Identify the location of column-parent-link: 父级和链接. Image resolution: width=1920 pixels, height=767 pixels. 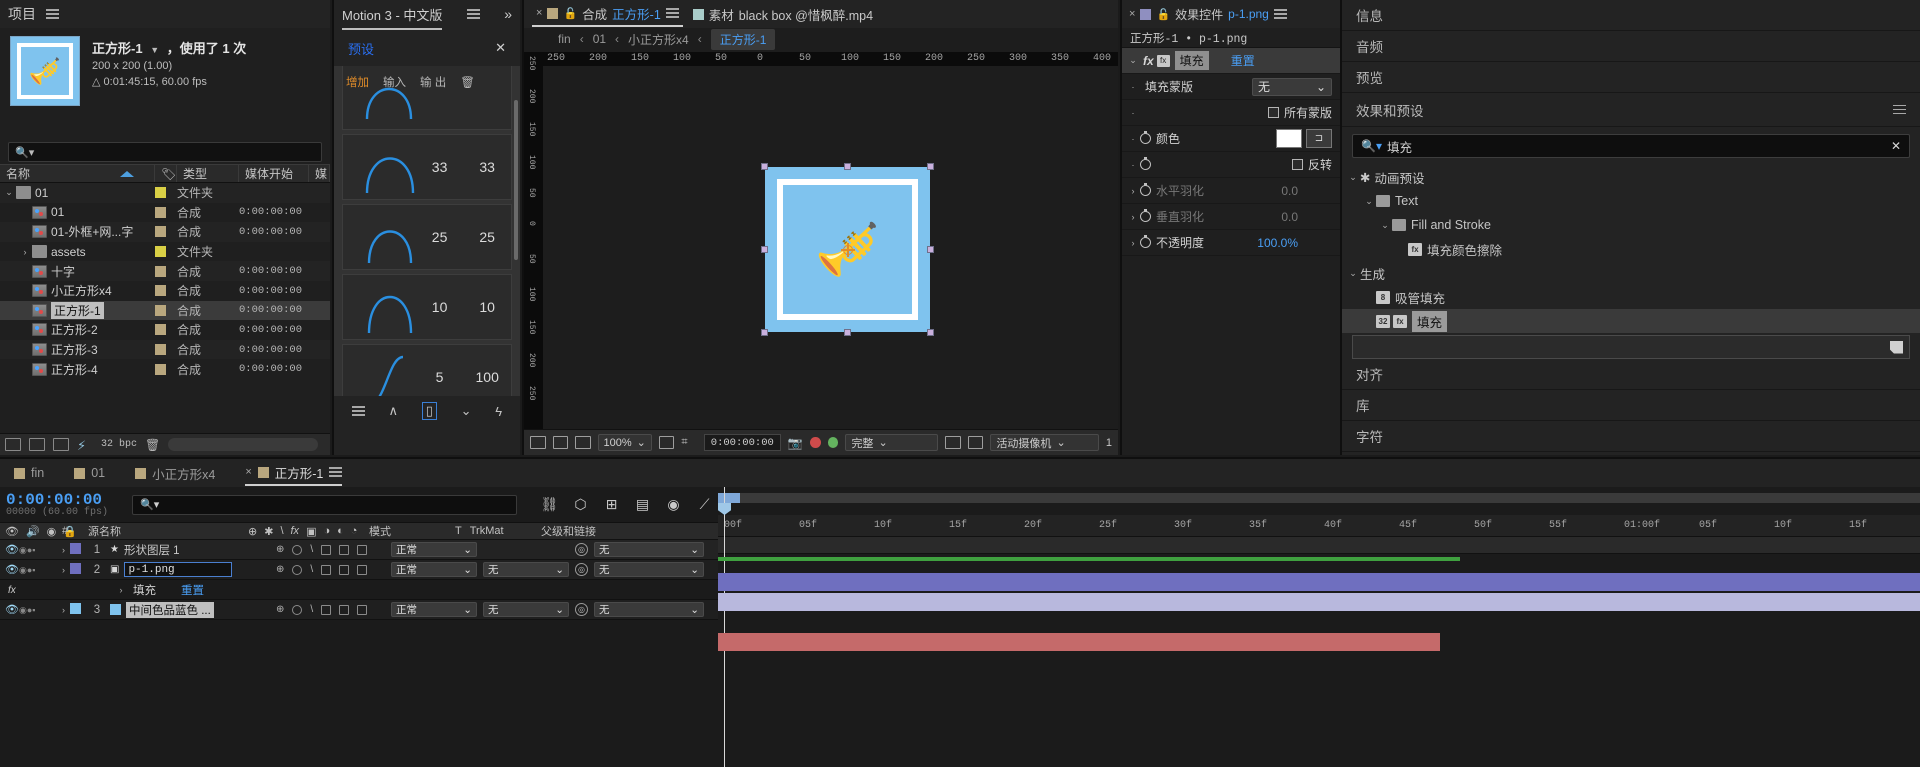
(622, 531).